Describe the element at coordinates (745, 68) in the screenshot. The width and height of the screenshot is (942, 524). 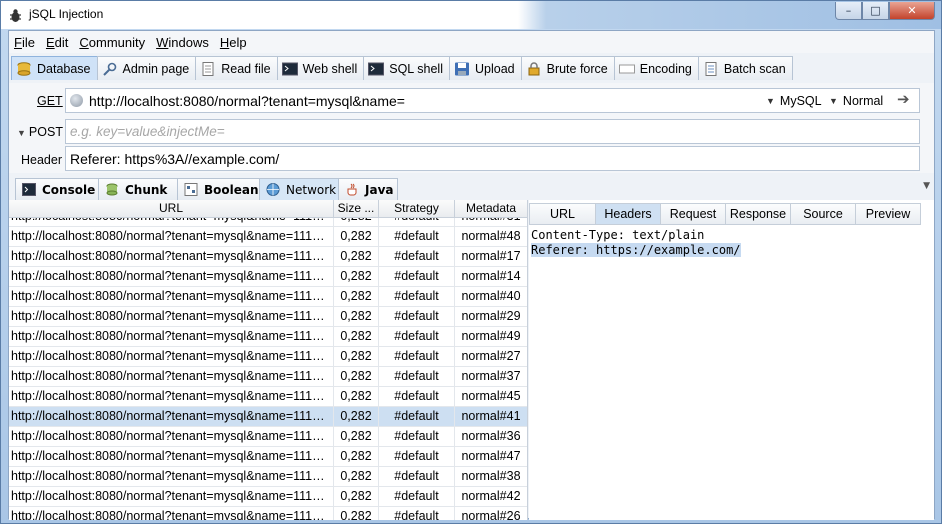
I see `toolbar-tab-batch-scan: Batch scan` at that location.